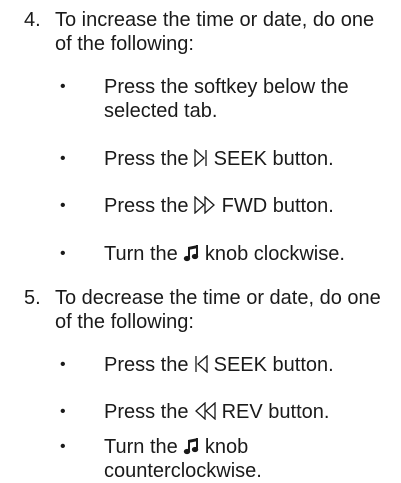 Image resolution: width=401 pixels, height=483 pixels. Describe the element at coordinates (224, 254) in the screenshot. I see `bullet-text: Turn the knob clockwise.` at that location.